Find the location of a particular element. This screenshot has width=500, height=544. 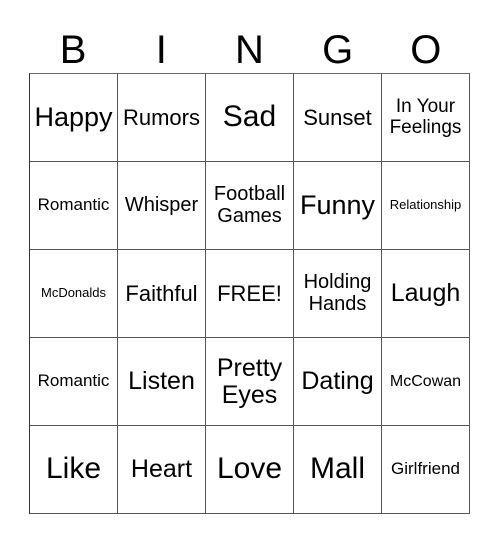

header-letter-i: I is located at coordinates (161, 50).